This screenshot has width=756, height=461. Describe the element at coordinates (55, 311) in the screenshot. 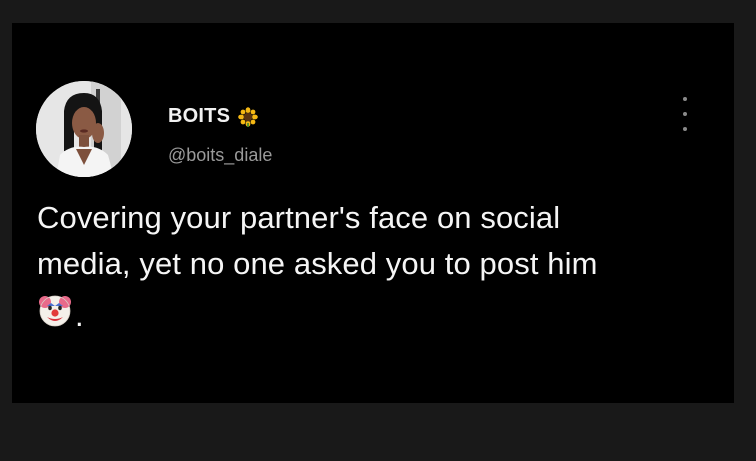

I see `clown-face-icon` at that location.